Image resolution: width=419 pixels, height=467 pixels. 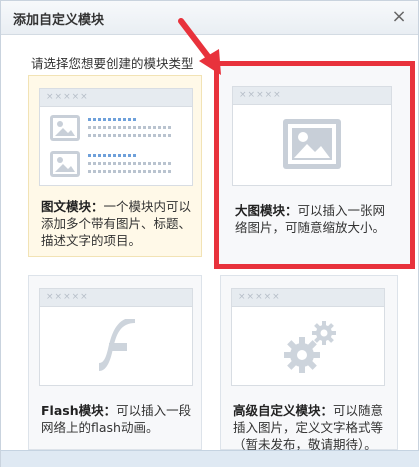 What do you see at coordinates (118, 419) in the screenshot?
I see `module-description: Flash模块：可以插入一段网络上的flash动画。` at bounding box center [118, 419].